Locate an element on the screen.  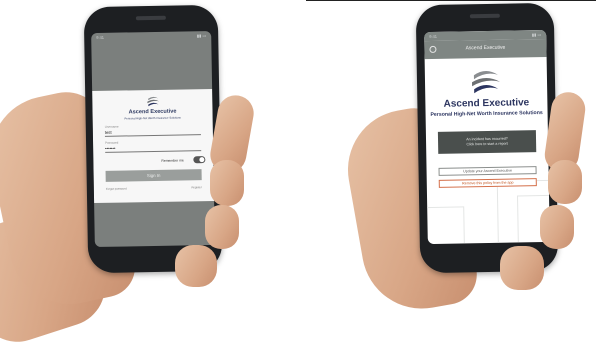
brand-name: Ascend Executive is located at coordinates (486, 103).